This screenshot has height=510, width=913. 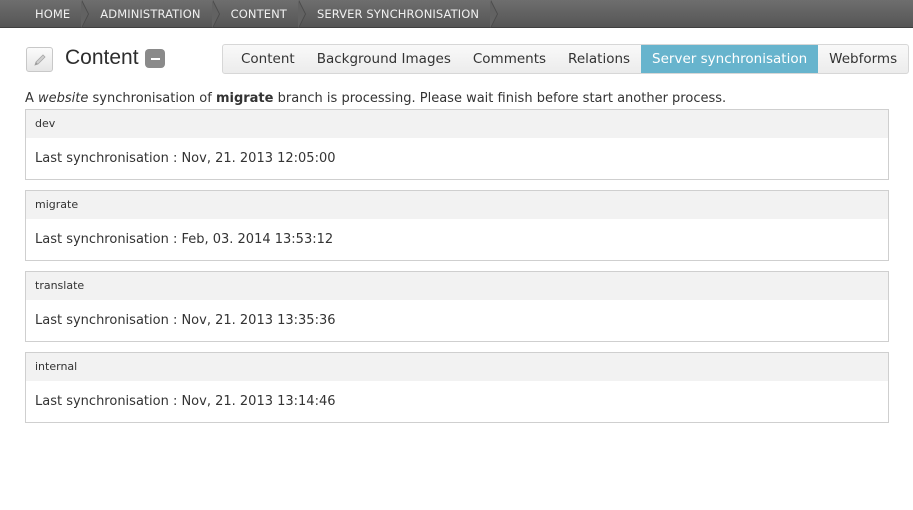 I want to click on last-sync-date: Nov, 21. 2013 12:05:00, so click(x=258, y=158).